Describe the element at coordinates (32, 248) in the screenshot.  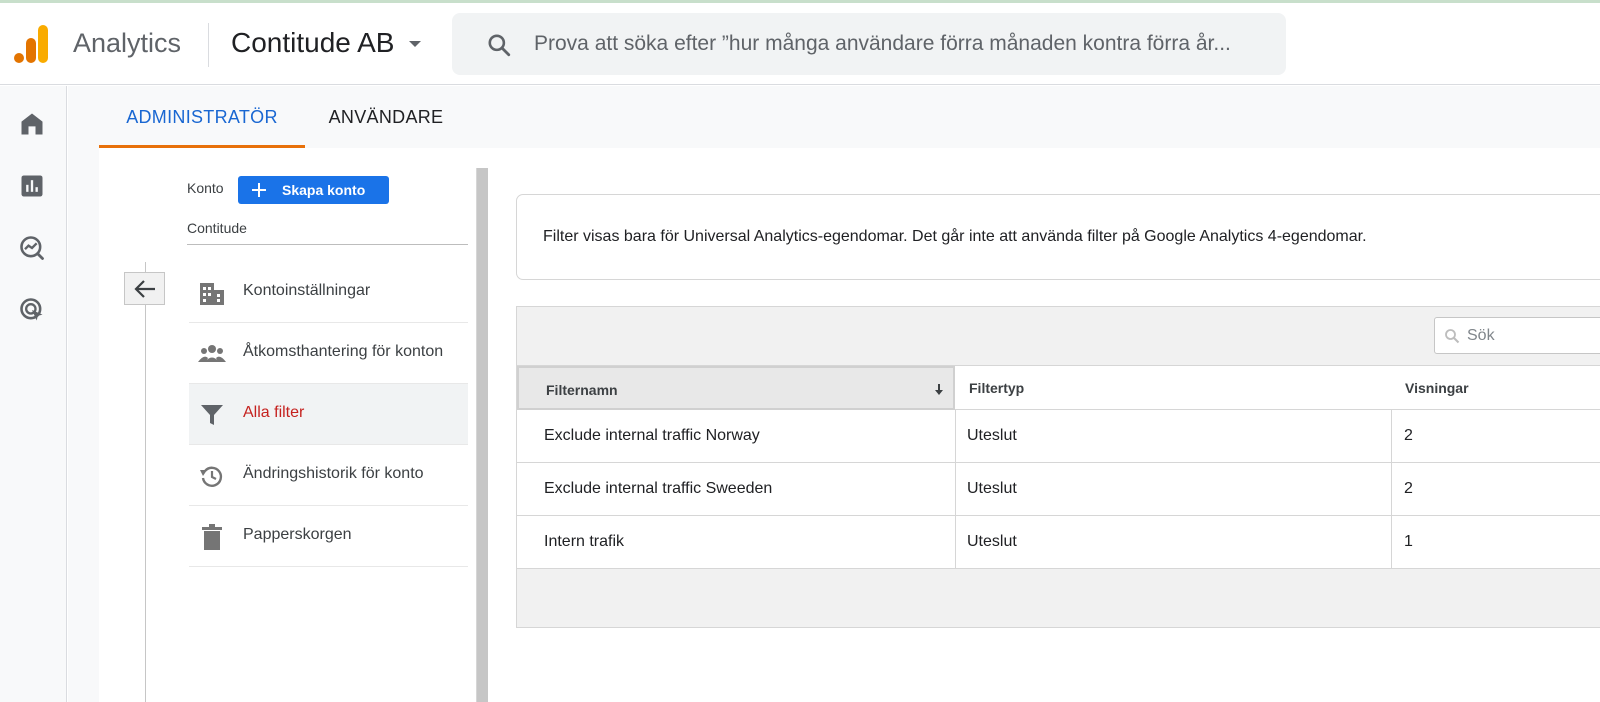
I see `explore-icon` at that location.